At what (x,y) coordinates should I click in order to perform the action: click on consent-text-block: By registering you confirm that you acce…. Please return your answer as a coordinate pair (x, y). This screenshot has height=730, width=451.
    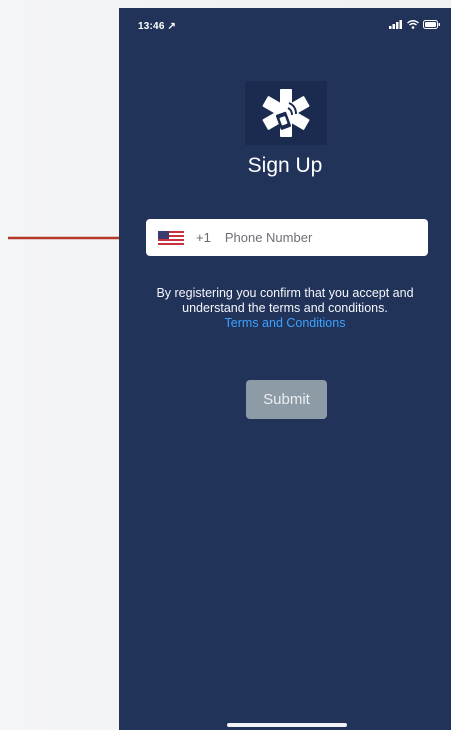
    Looking at the image, I should click on (285, 308).